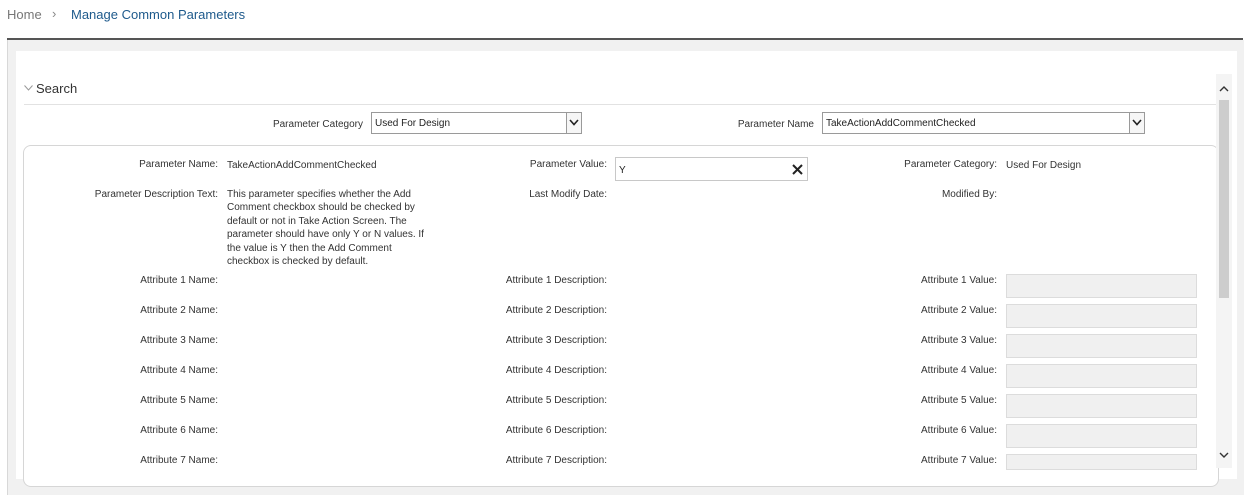  What do you see at coordinates (624, 15) in the screenshot?
I see `breadcrumb: Home › Manage Common Parameters` at bounding box center [624, 15].